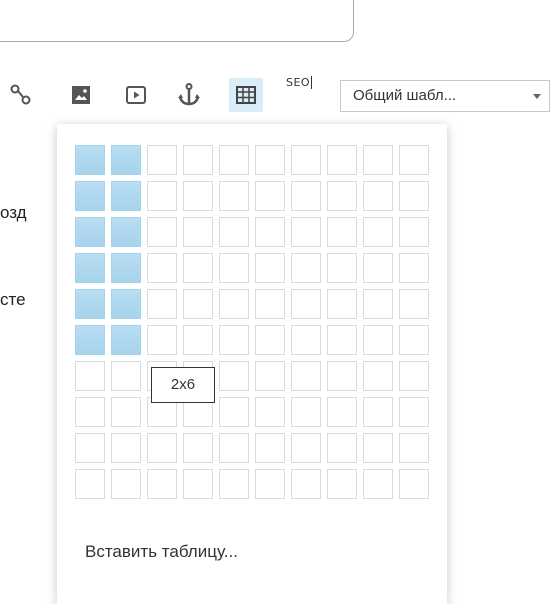 This screenshot has height=604, width=559. What do you see at coordinates (299, 82) in the screenshot?
I see `seo-button: SEO` at bounding box center [299, 82].